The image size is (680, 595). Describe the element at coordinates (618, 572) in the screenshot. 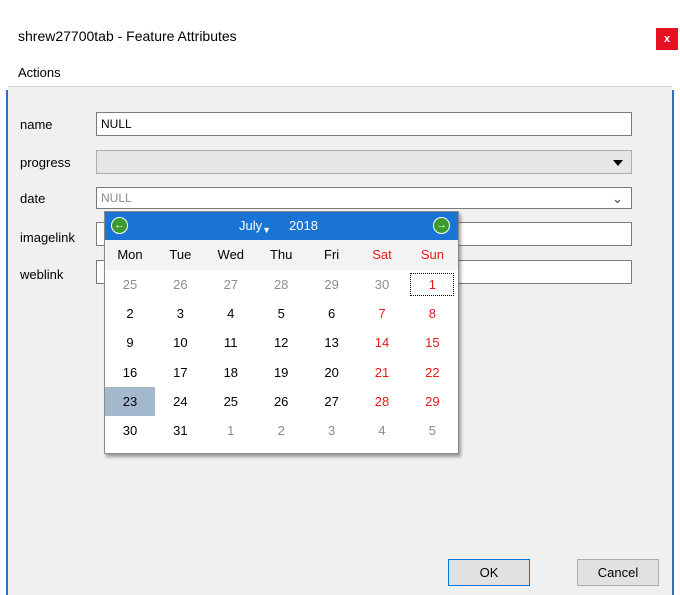

I see `cancel-button: Cancel` at that location.